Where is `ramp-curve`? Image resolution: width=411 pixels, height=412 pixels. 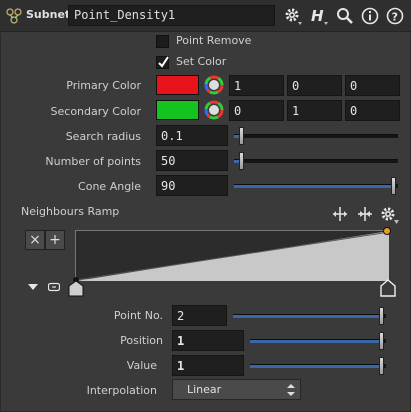 ramp-curve is located at coordinates (232, 256).